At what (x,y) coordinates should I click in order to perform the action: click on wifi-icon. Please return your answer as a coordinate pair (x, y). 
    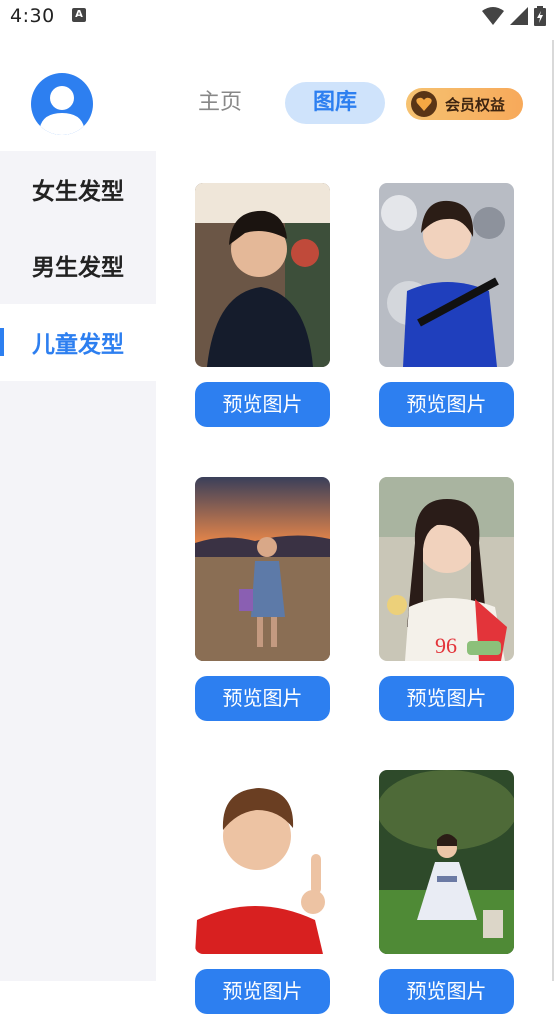
    Looking at the image, I should click on (493, 16).